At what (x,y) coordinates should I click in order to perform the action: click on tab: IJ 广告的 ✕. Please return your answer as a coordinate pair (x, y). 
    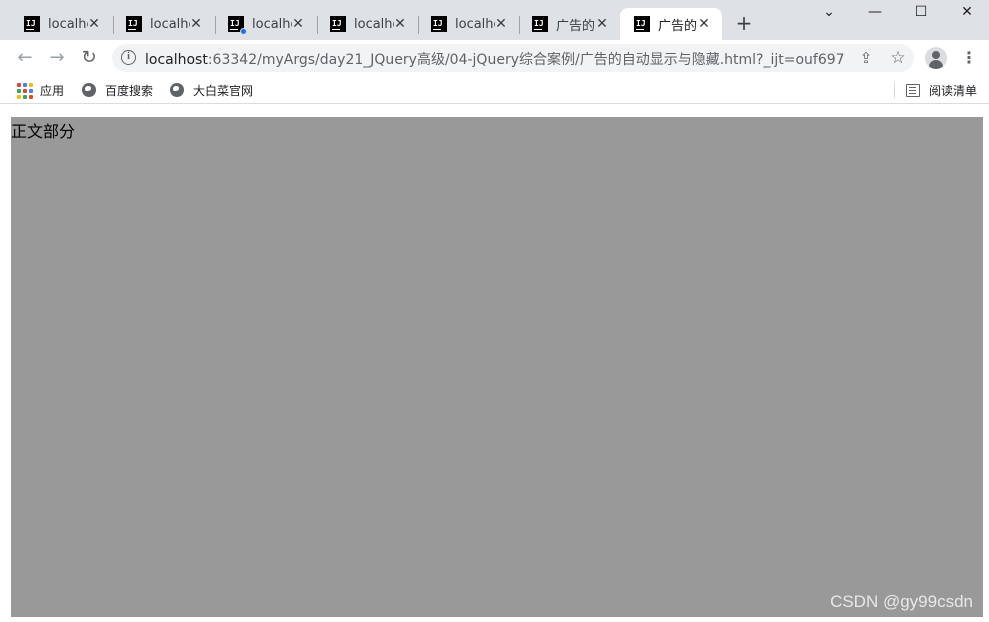
    Looking at the image, I should click on (569, 24).